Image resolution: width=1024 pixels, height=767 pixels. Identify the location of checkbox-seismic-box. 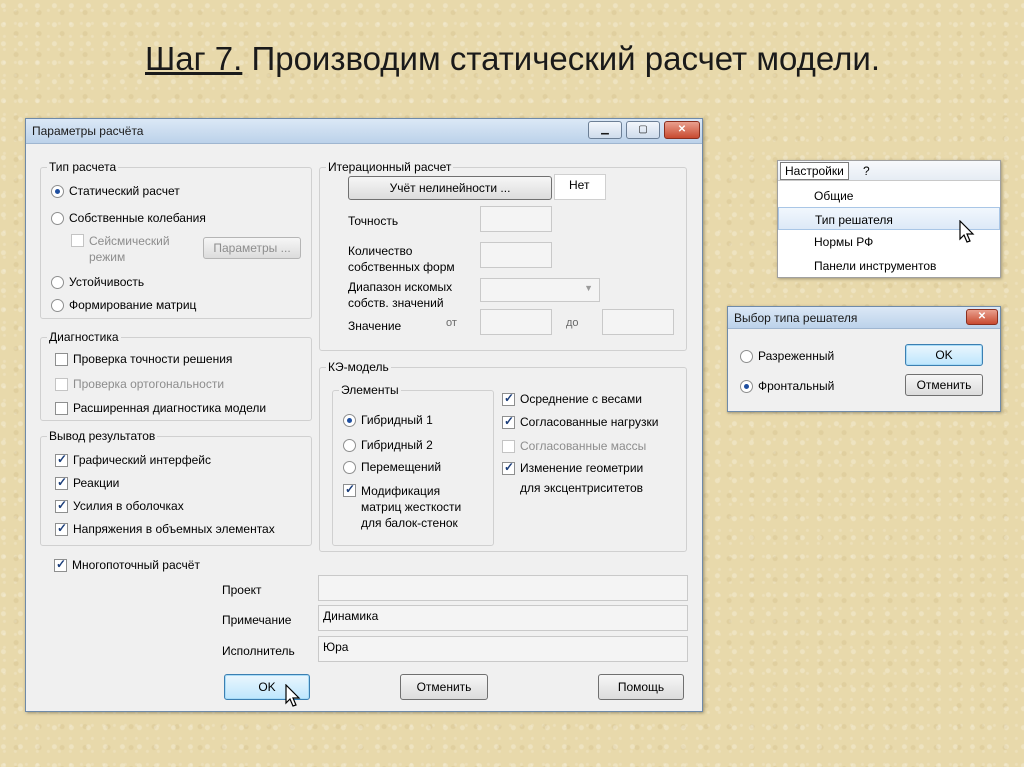
(77, 240).